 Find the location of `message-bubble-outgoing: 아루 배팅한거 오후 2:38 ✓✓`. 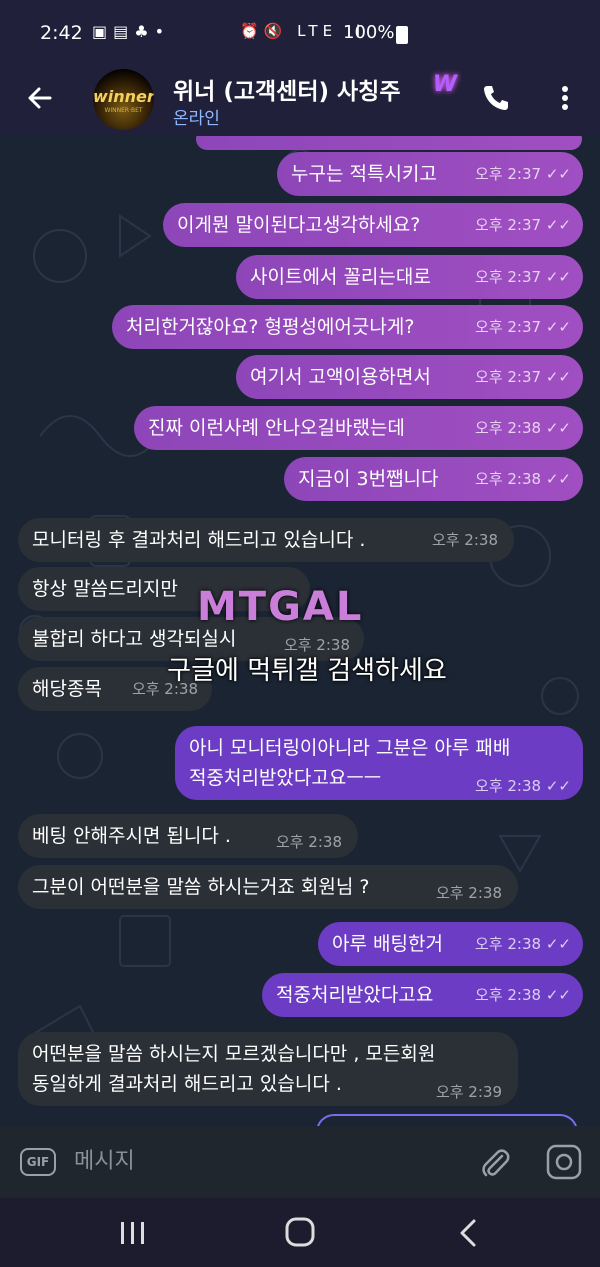

message-bubble-outgoing: 아루 배팅한거 오후 2:38 ✓✓ is located at coordinates (450, 944).